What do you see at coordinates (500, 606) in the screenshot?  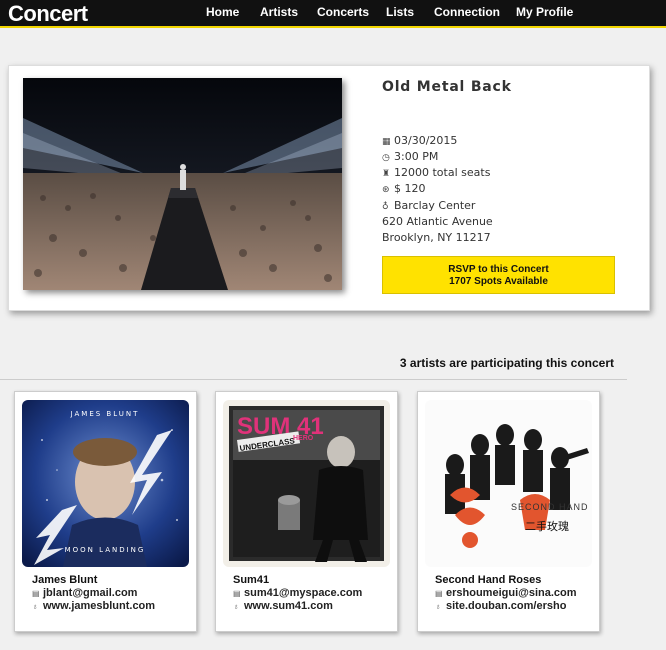 I see `artist-website: ♁ site.douban.com/ersho` at bounding box center [500, 606].